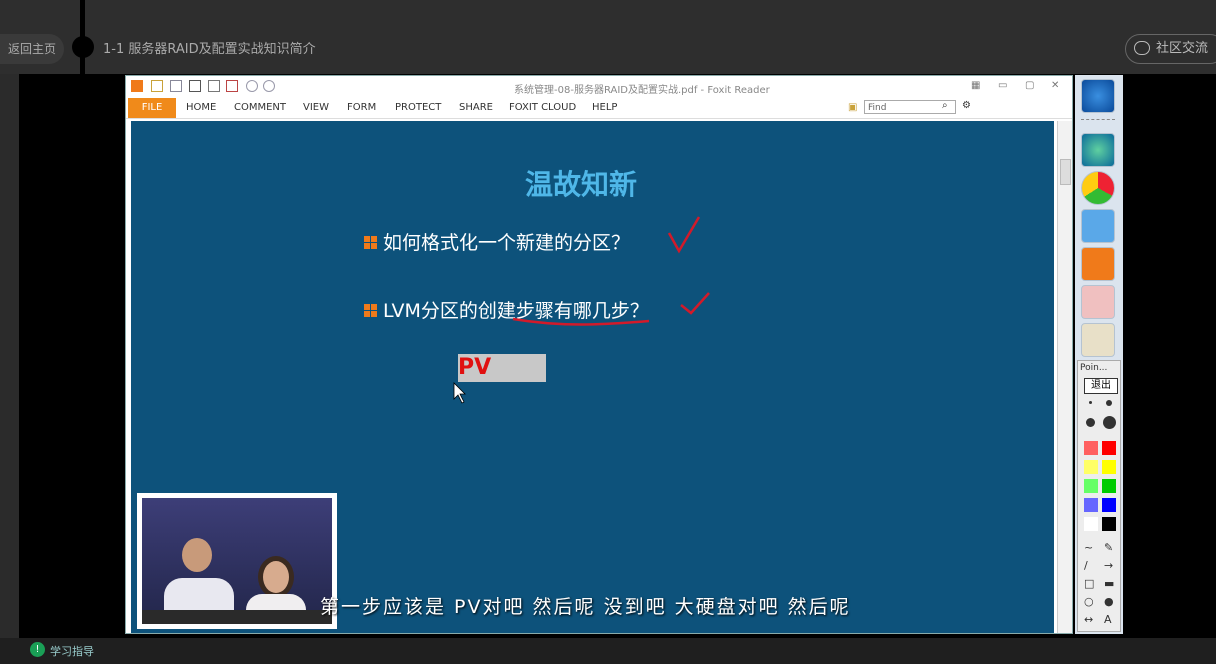 The height and width of the screenshot is (664, 1216). I want to click on taskbar-divider, so click(1098, 122).